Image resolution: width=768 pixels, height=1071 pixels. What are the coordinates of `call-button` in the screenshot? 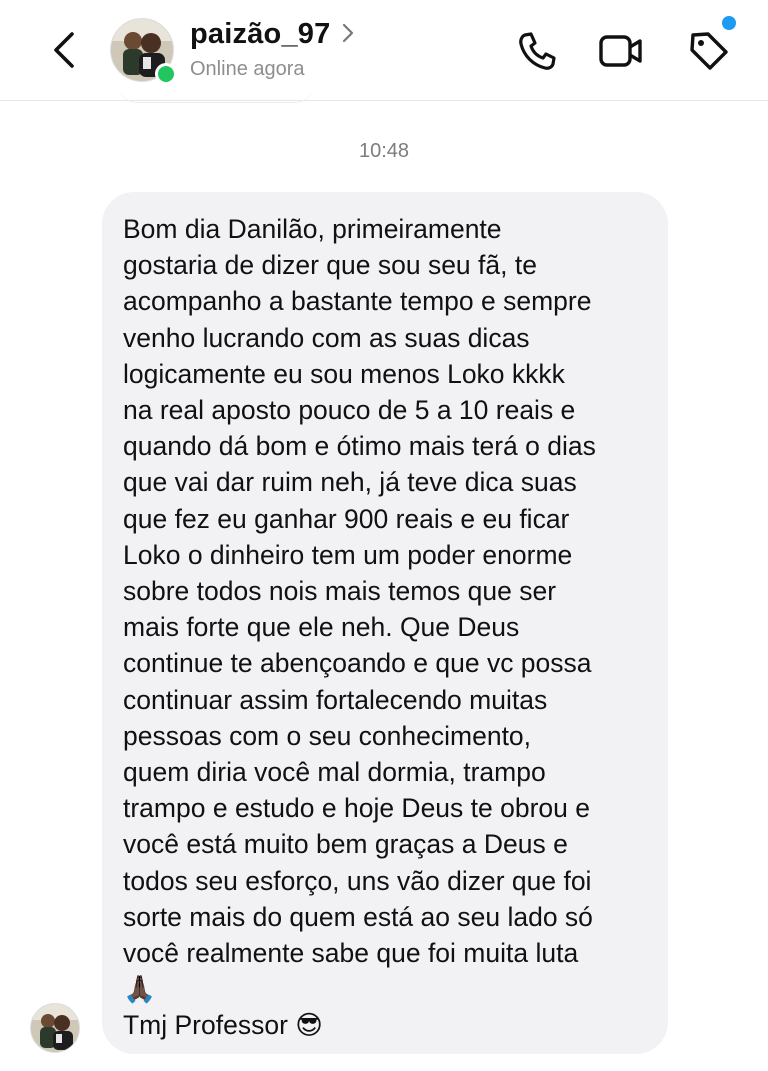 It's located at (537, 51).